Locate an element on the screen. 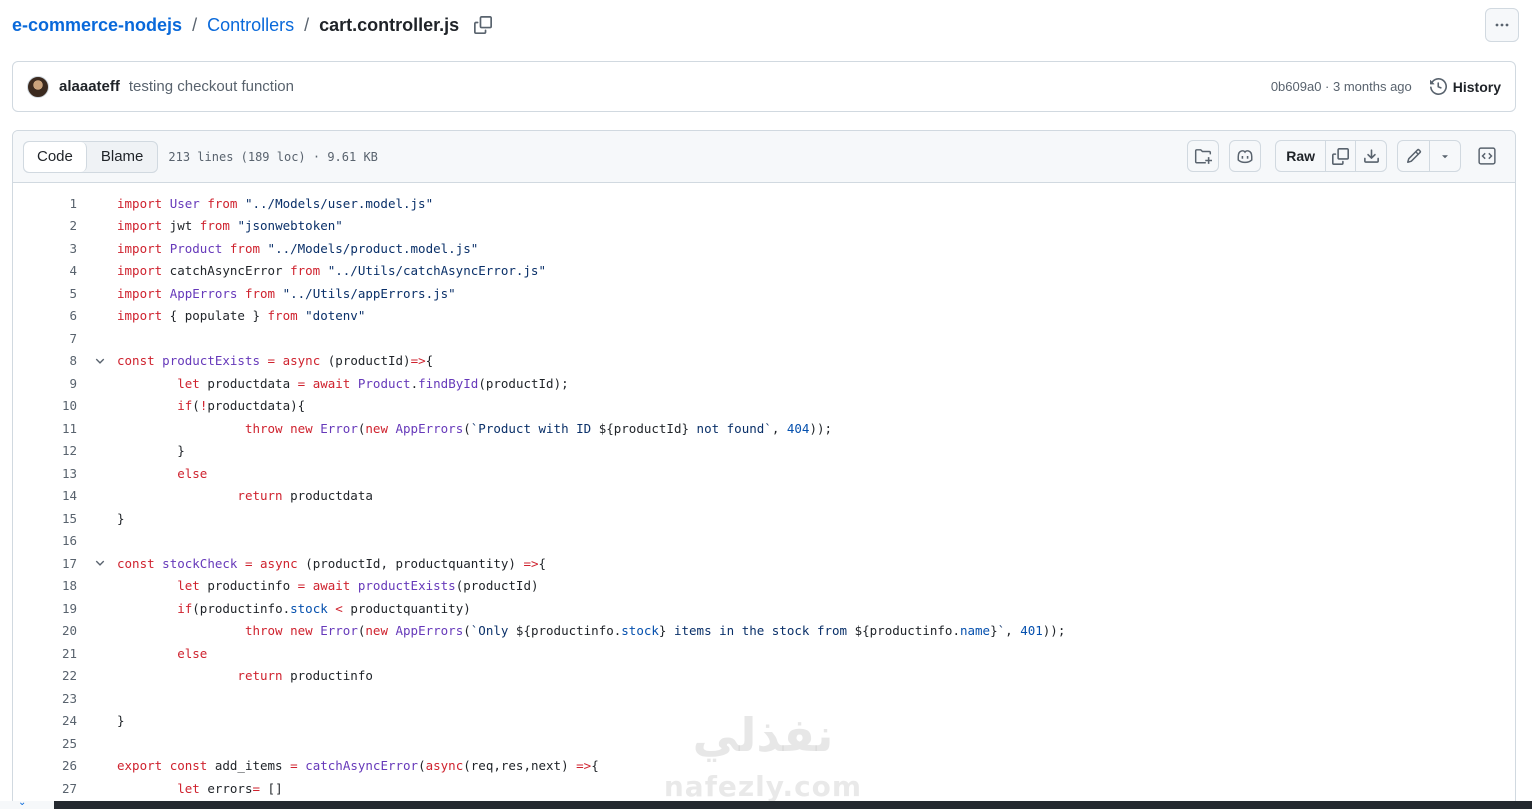  line-number: 9 is located at coordinates (45, 383).